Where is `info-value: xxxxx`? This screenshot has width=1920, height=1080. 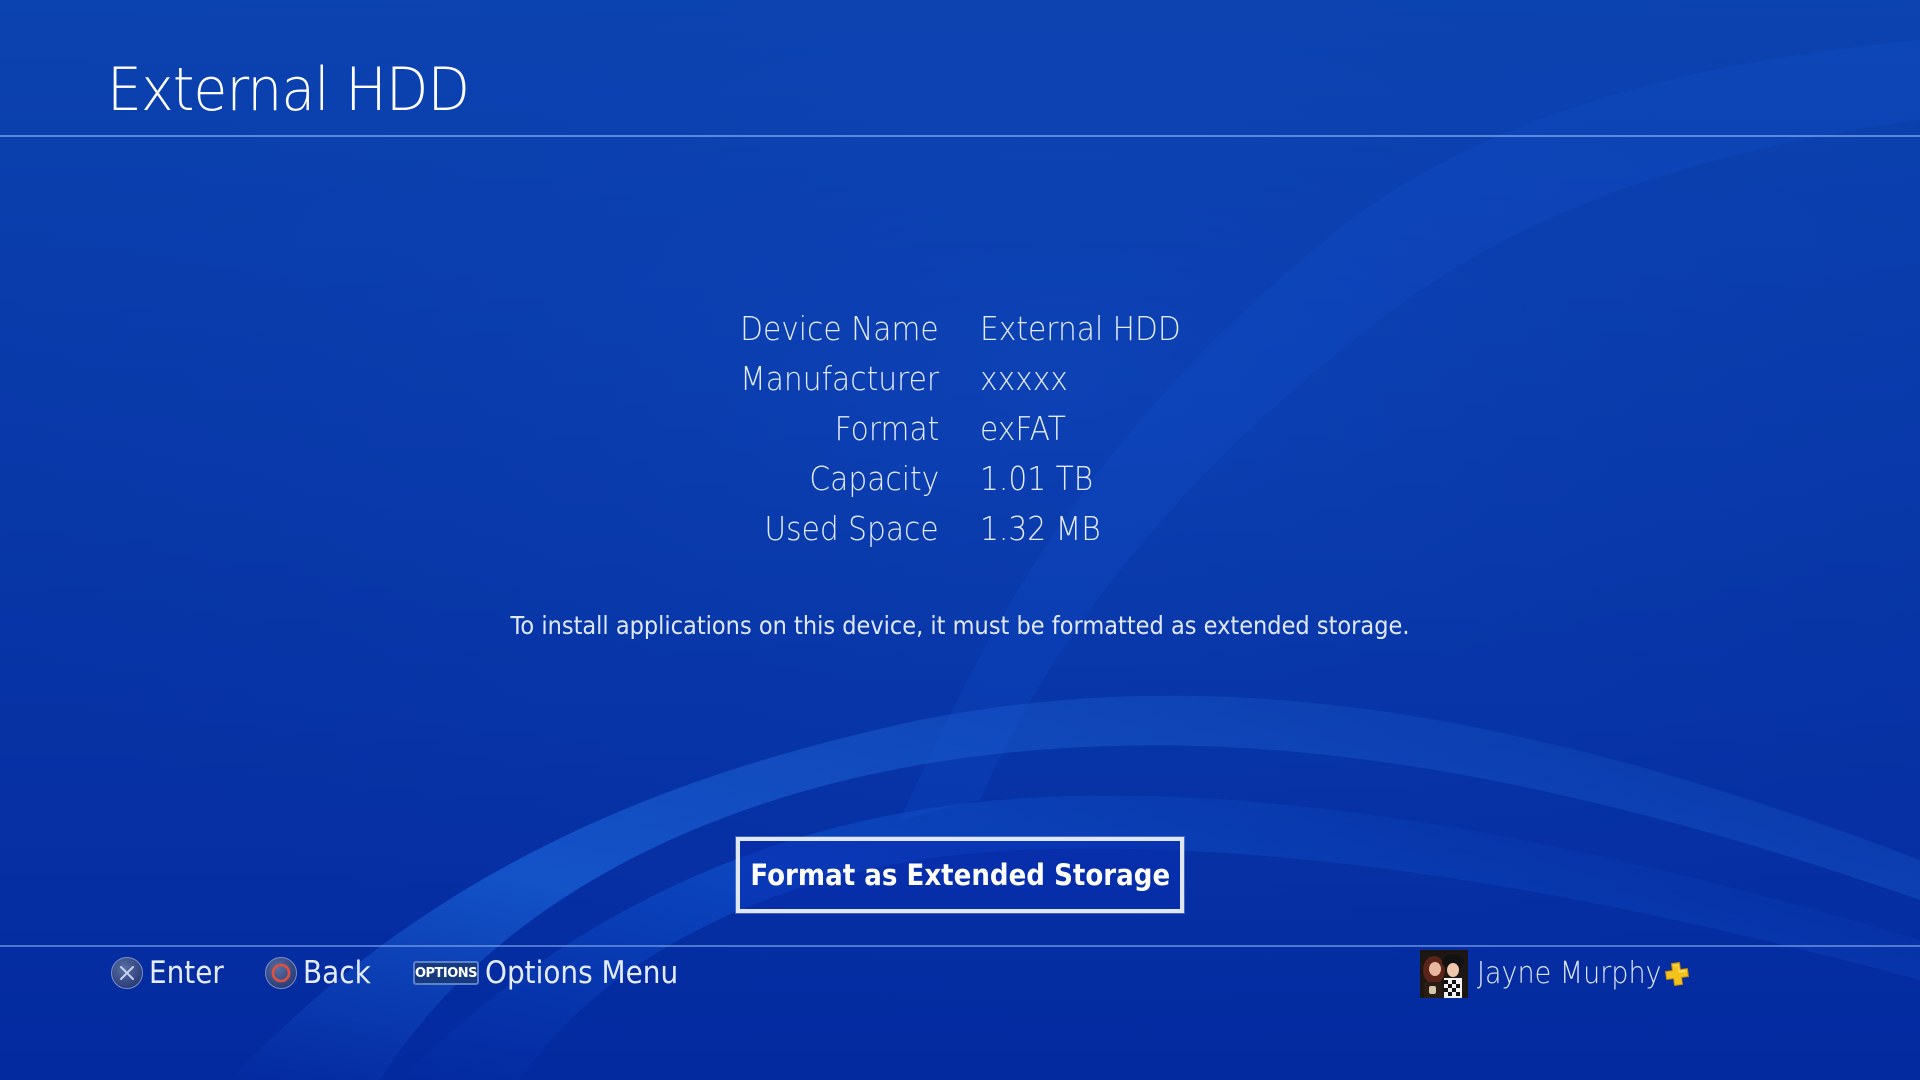
info-value: xxxxx is located at coordinates (1024, 378).